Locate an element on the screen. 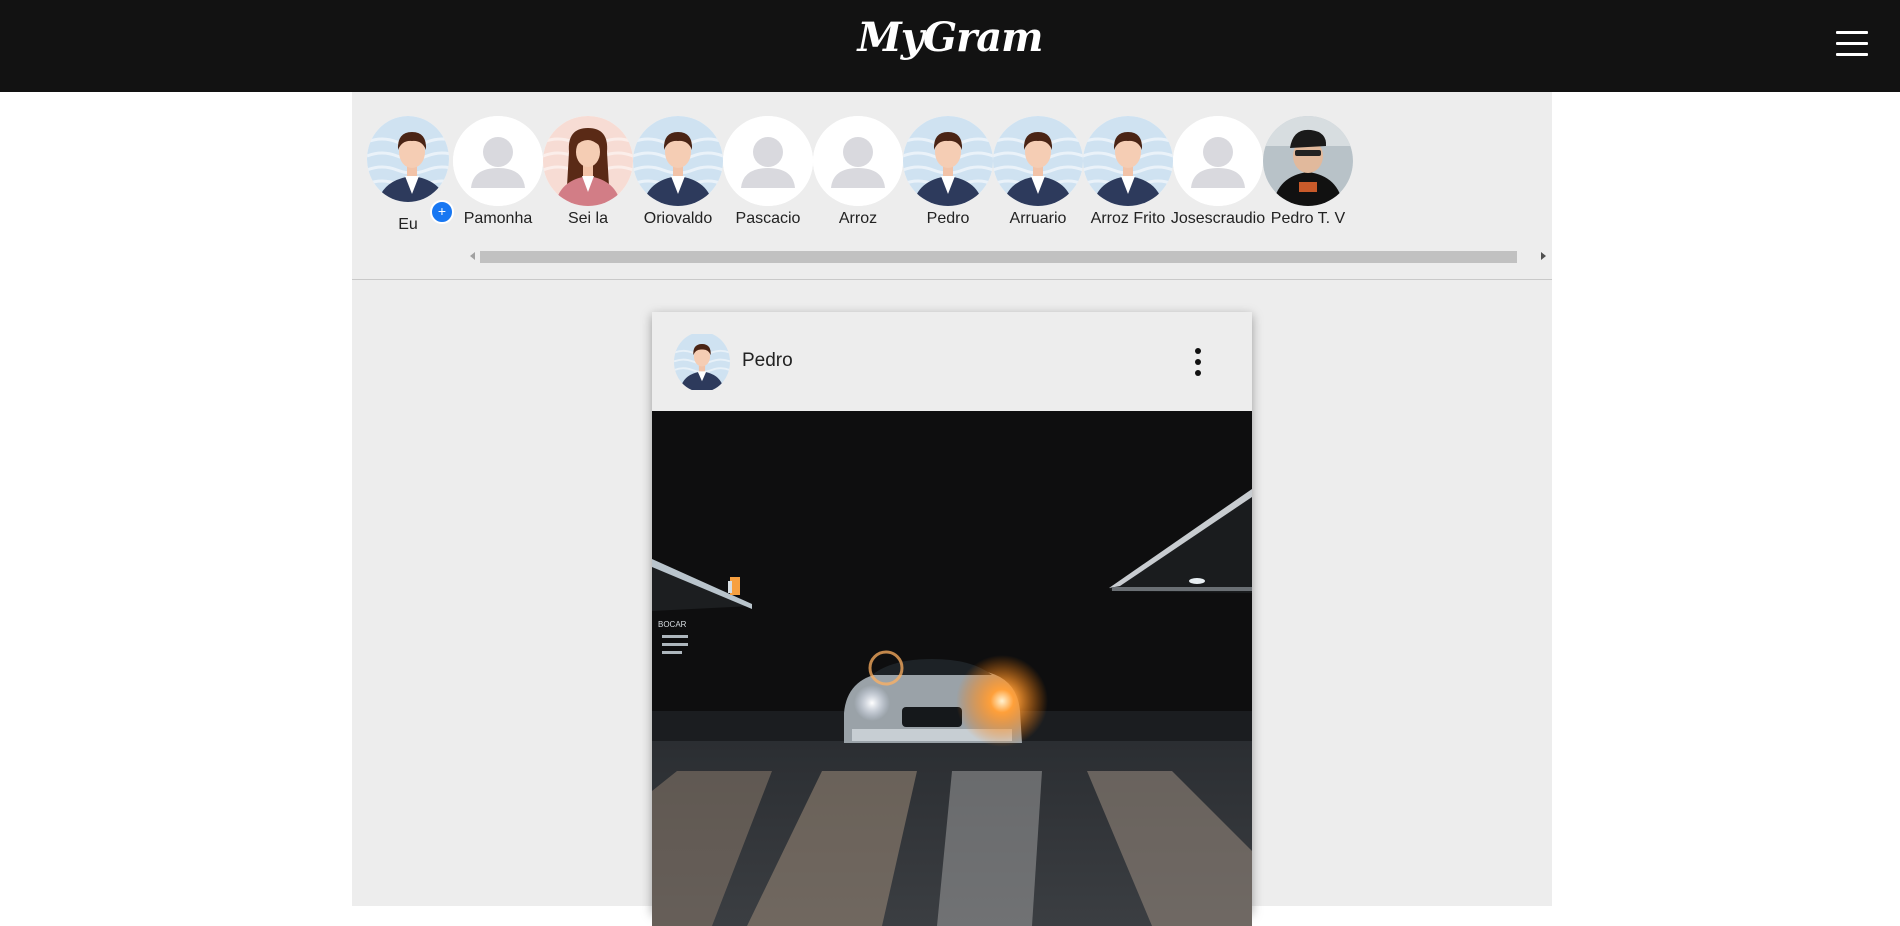 This screenshot has height=926, width=1900. hamburger-menu-icon is located at coordinates (1852, 44).